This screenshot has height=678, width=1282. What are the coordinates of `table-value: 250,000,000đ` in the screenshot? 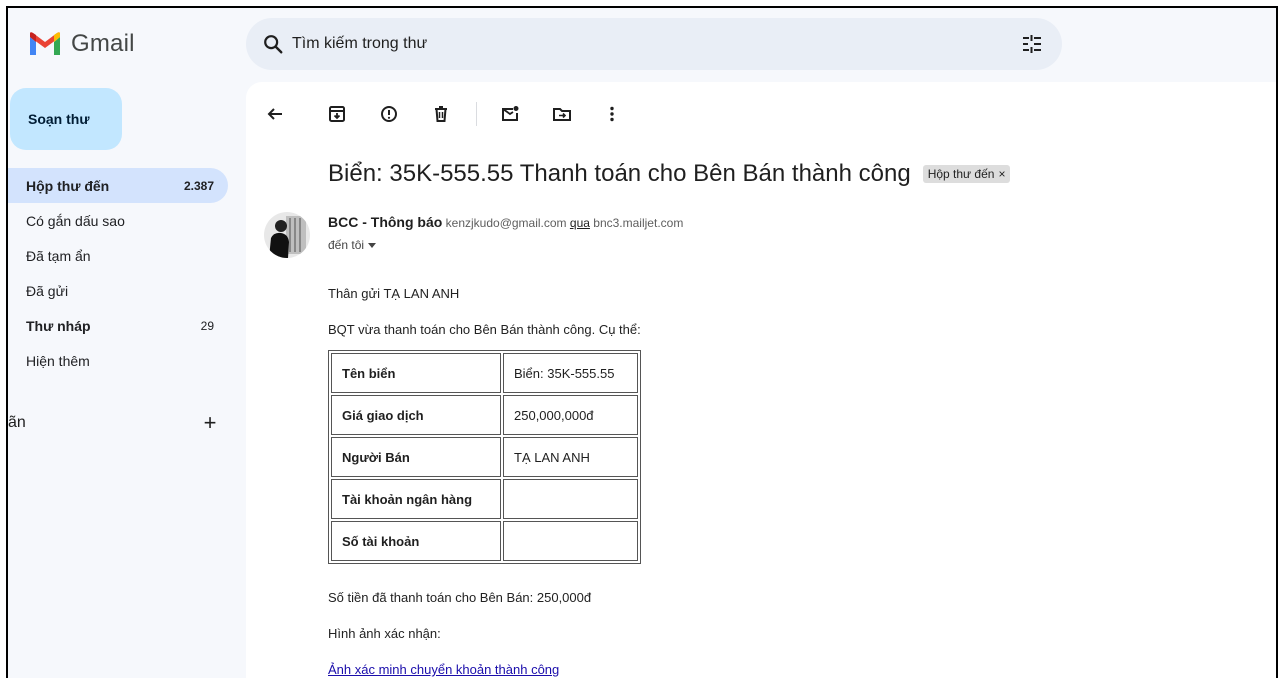 It's located at (570, 415).